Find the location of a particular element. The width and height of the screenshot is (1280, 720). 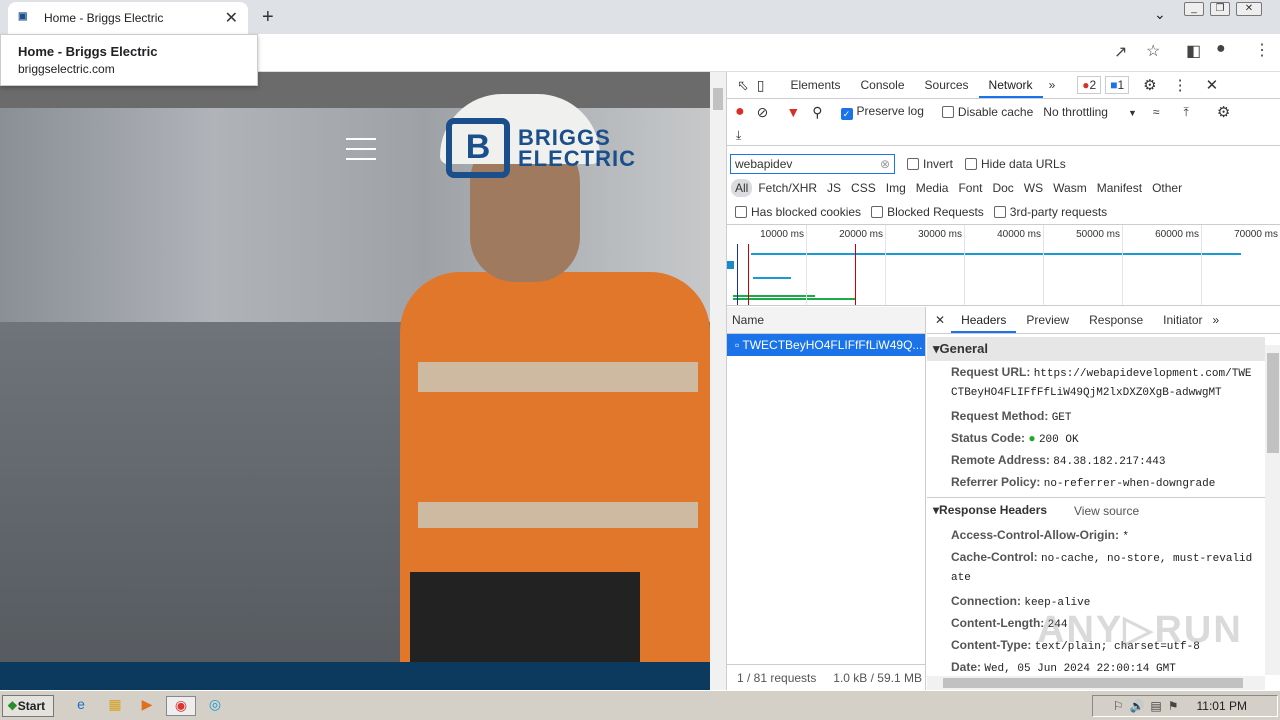

device-toolbar-icon: ▯ is located at coordinates (761, 85).